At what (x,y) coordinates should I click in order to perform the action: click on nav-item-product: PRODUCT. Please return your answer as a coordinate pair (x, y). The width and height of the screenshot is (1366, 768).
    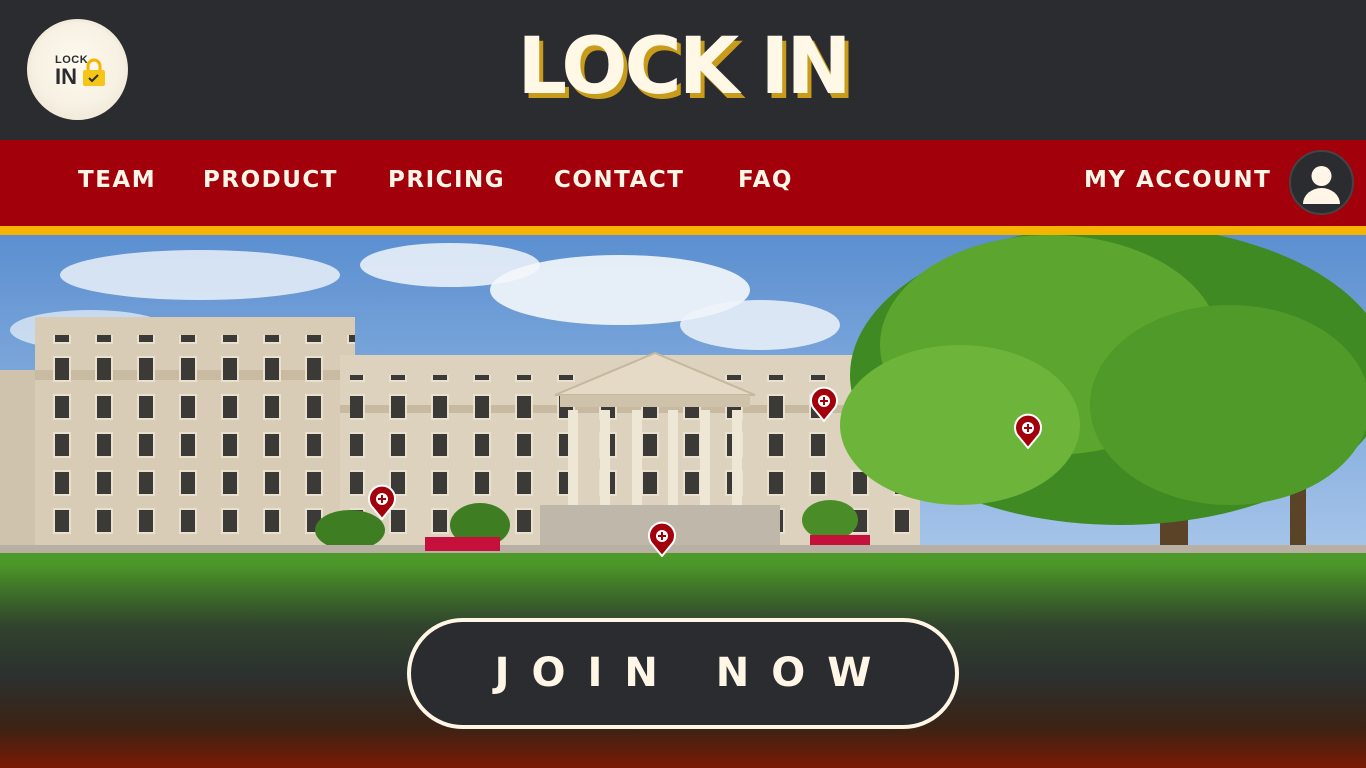
    Looking at the image, I should click on (270, 180).